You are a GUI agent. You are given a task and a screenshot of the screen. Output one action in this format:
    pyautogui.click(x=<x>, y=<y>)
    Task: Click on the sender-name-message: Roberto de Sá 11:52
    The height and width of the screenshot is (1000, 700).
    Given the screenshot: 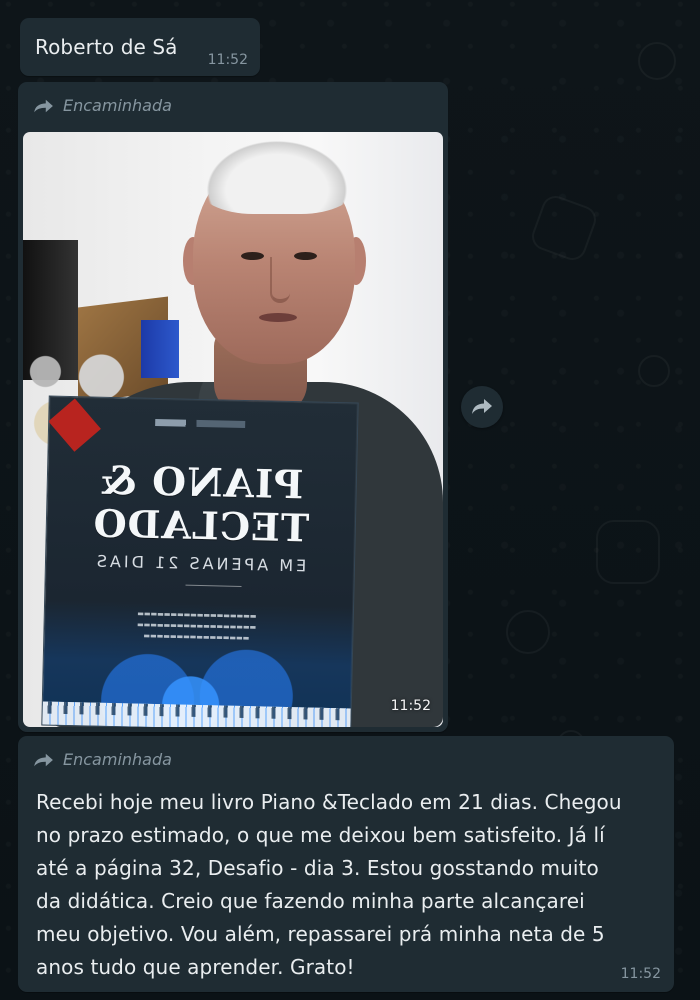 What is the action you would take?
    pyautogui.click(x=140, y=47)
    